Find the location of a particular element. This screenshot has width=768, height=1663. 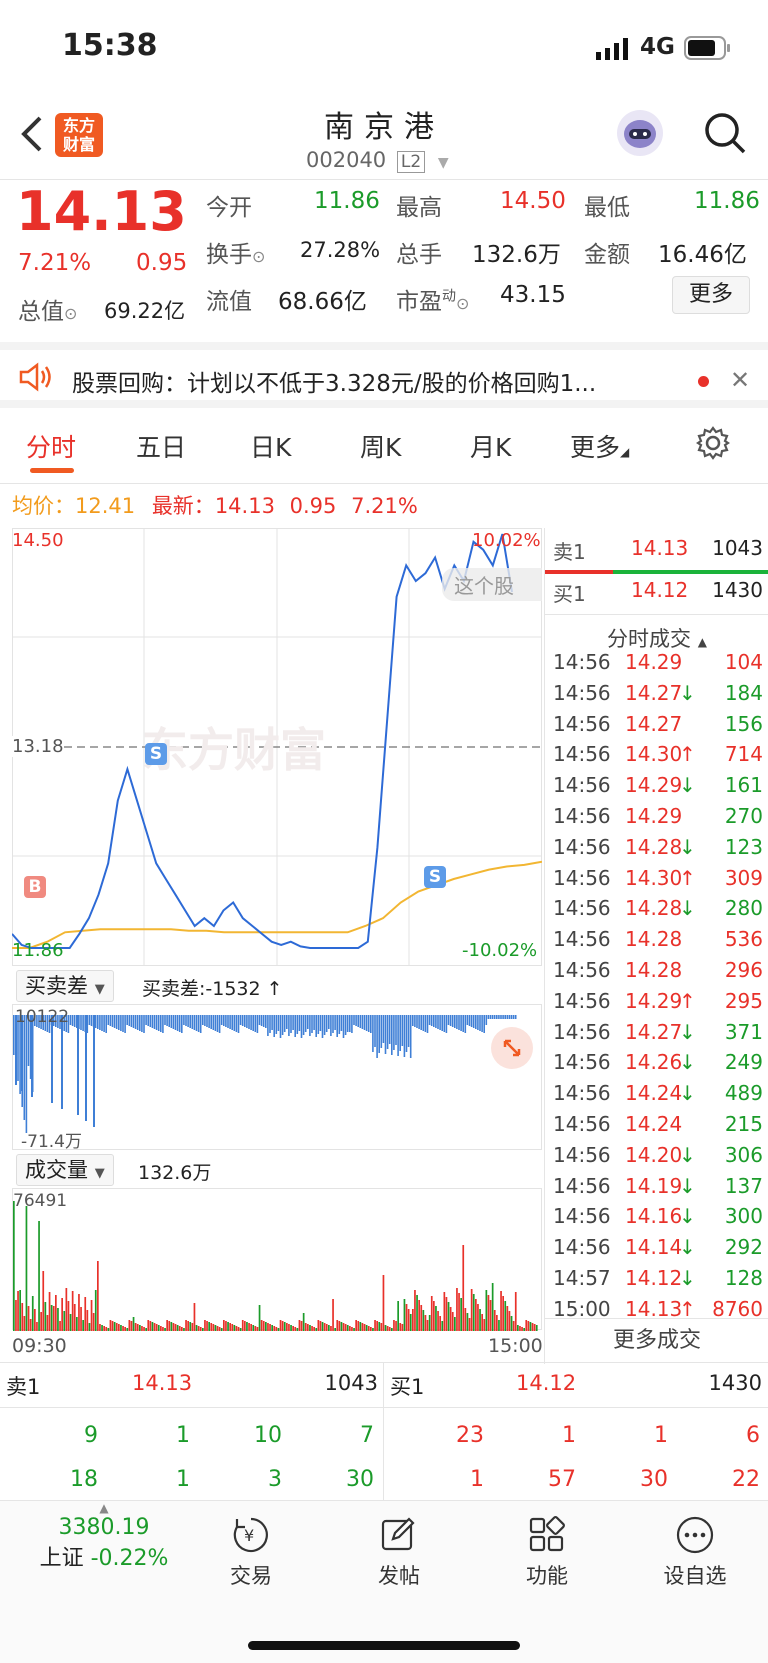

tab-daily-k: 日K is located at coordinates (270, 446).